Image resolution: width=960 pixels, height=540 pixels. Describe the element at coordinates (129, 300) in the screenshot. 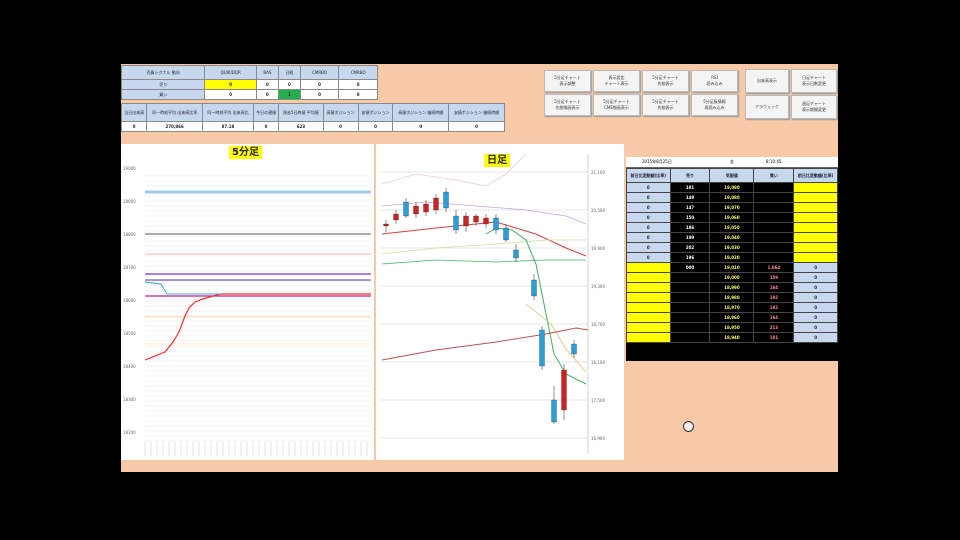

I see `y-tick-label: 18600` at that location.